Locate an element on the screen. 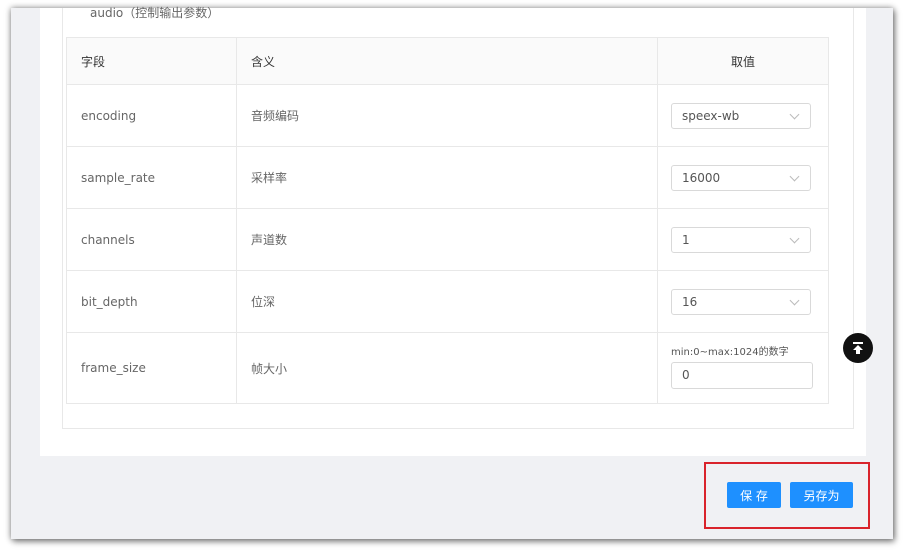 This screenshot has height=552, width=904. encoding-select: speex-wb is located at coordinates (741, 115).